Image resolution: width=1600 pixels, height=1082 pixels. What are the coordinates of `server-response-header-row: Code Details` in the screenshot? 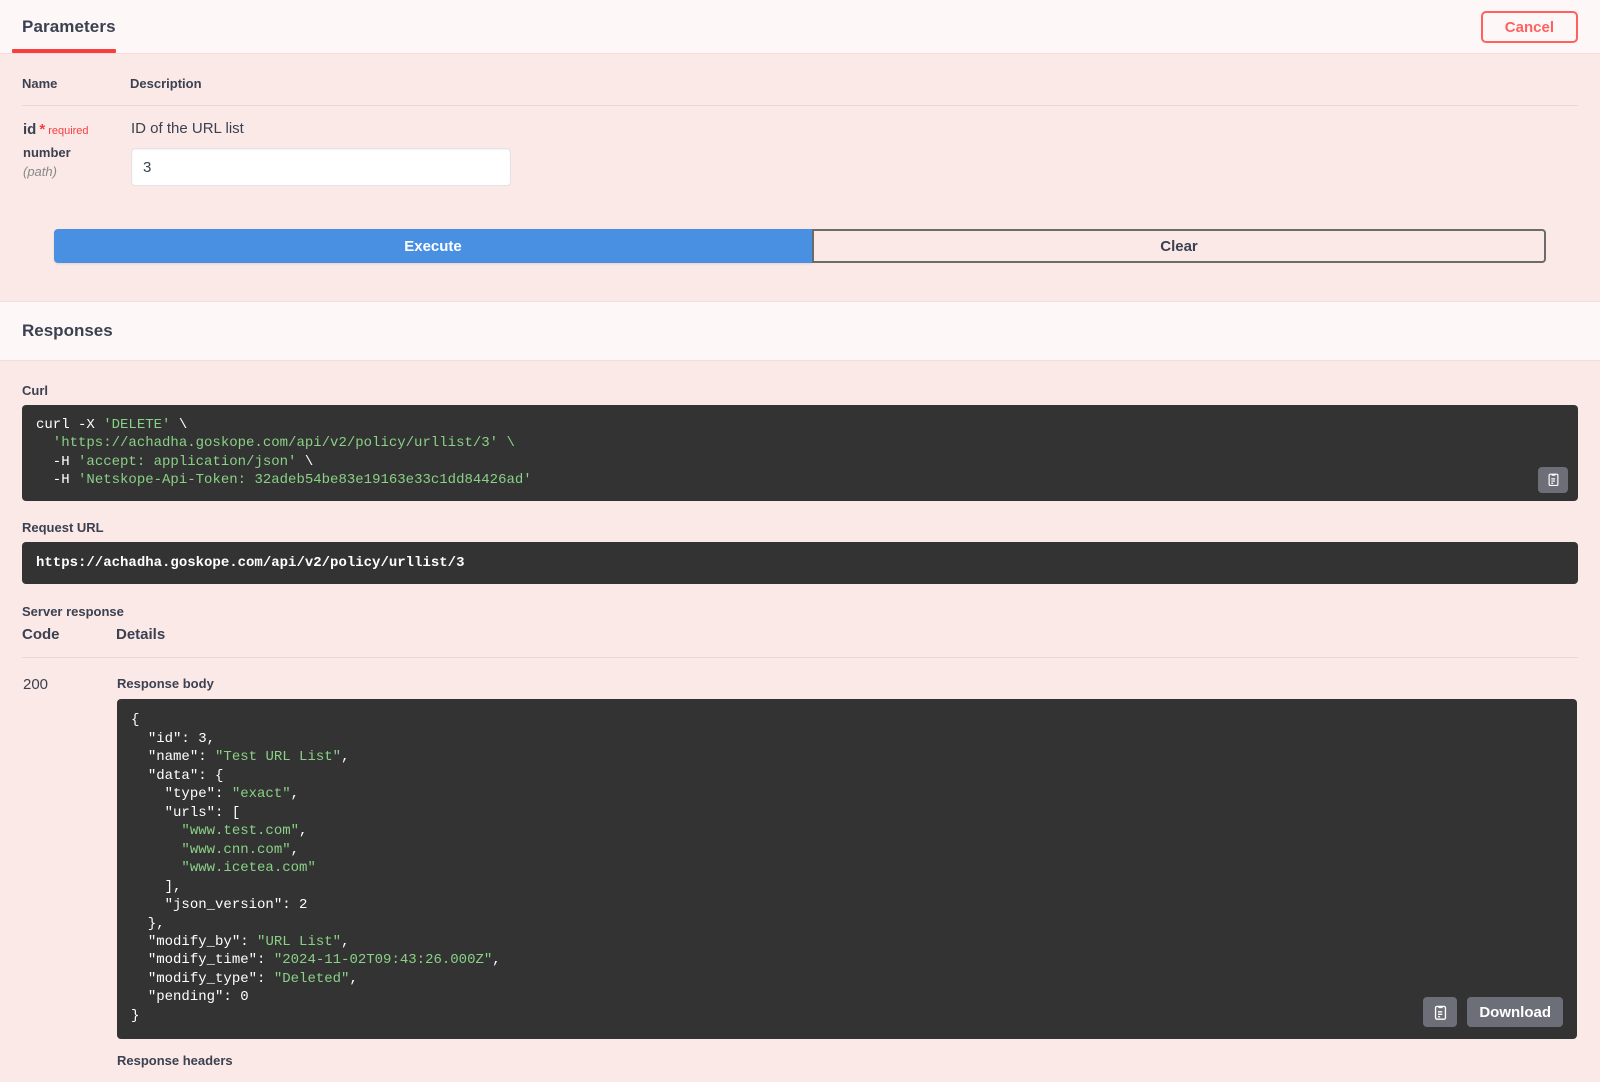 It's located at (800, 642).